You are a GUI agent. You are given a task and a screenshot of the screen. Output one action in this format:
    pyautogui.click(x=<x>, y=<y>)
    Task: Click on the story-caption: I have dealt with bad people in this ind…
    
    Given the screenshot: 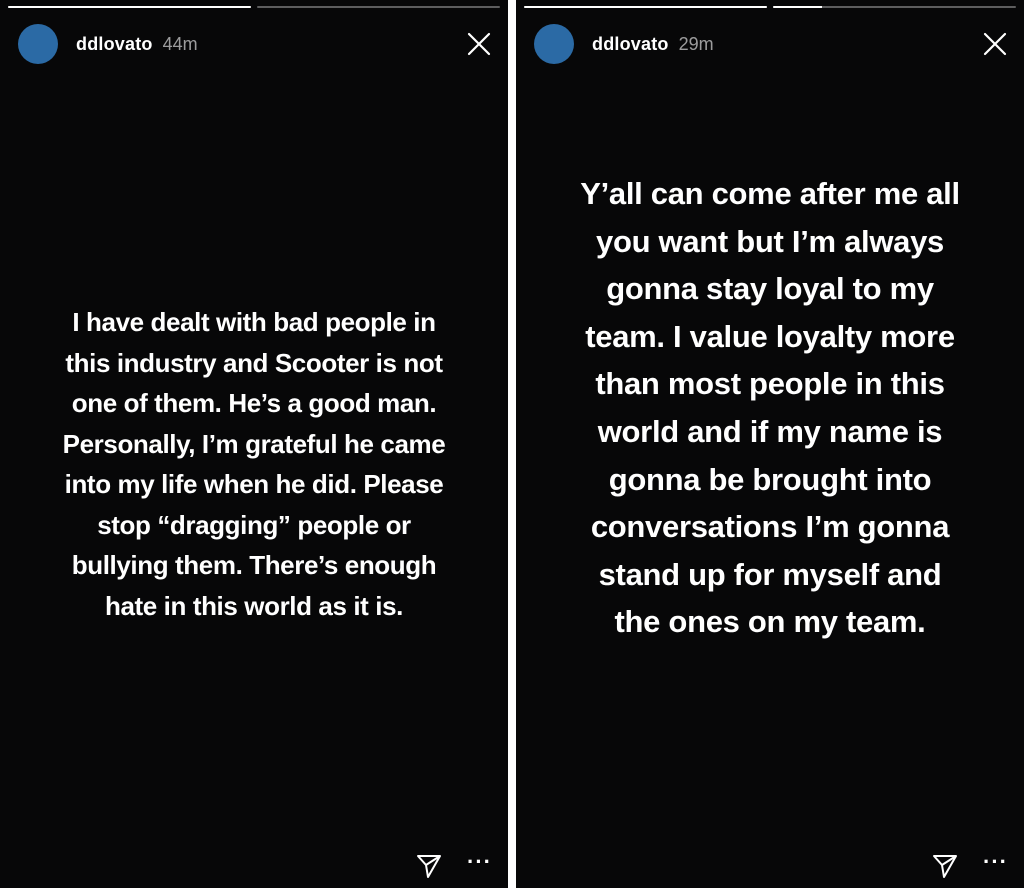 What is the action you would take?
    pyautogui.click(x=254, y=464)
    